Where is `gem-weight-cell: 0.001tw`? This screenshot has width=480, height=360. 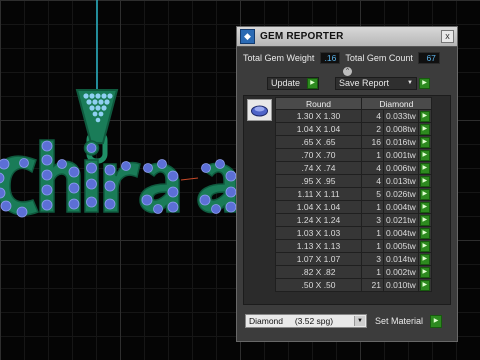 gem-weight-cell: 0.001tw is located at coordinates (401, 155).